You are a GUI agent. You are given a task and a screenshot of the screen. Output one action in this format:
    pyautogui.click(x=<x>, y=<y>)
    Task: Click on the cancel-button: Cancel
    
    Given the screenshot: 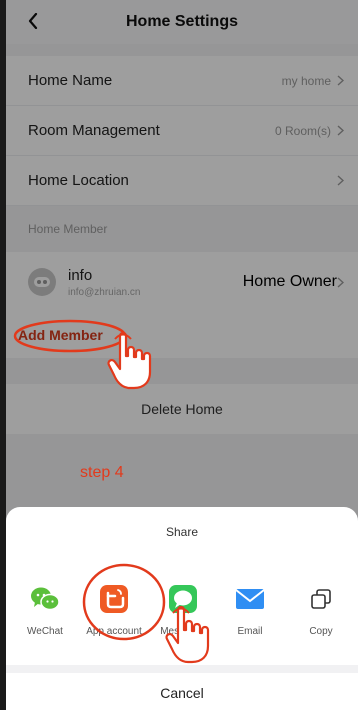 What is the action you would take?
    pyautogui.click(x=182, y=693)
    